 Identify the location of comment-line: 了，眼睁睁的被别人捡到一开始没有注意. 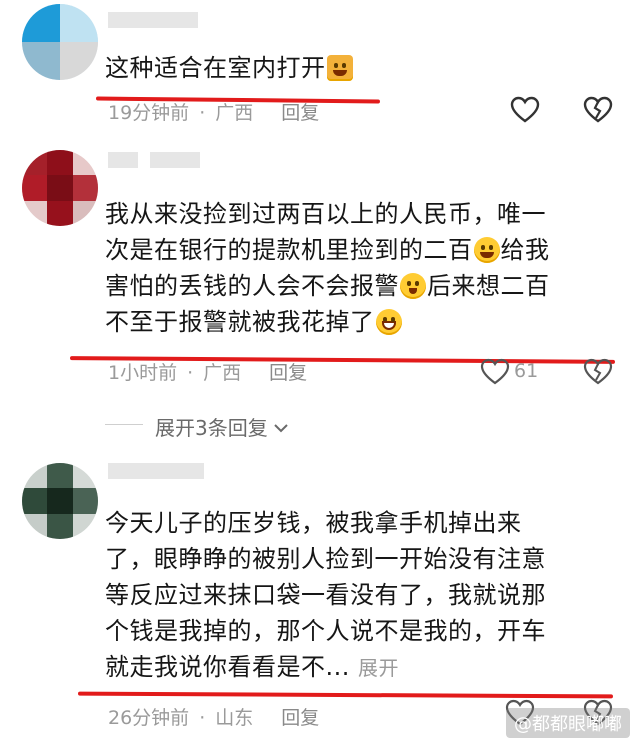
(325, 559).